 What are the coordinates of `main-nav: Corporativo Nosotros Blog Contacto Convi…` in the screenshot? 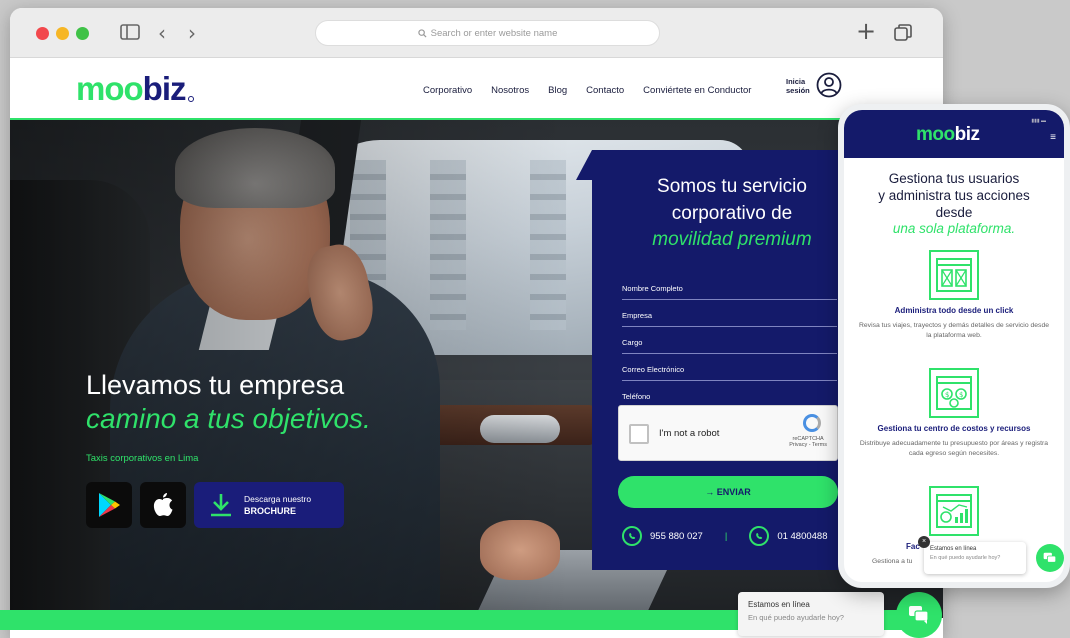 It's located at (587, 90).